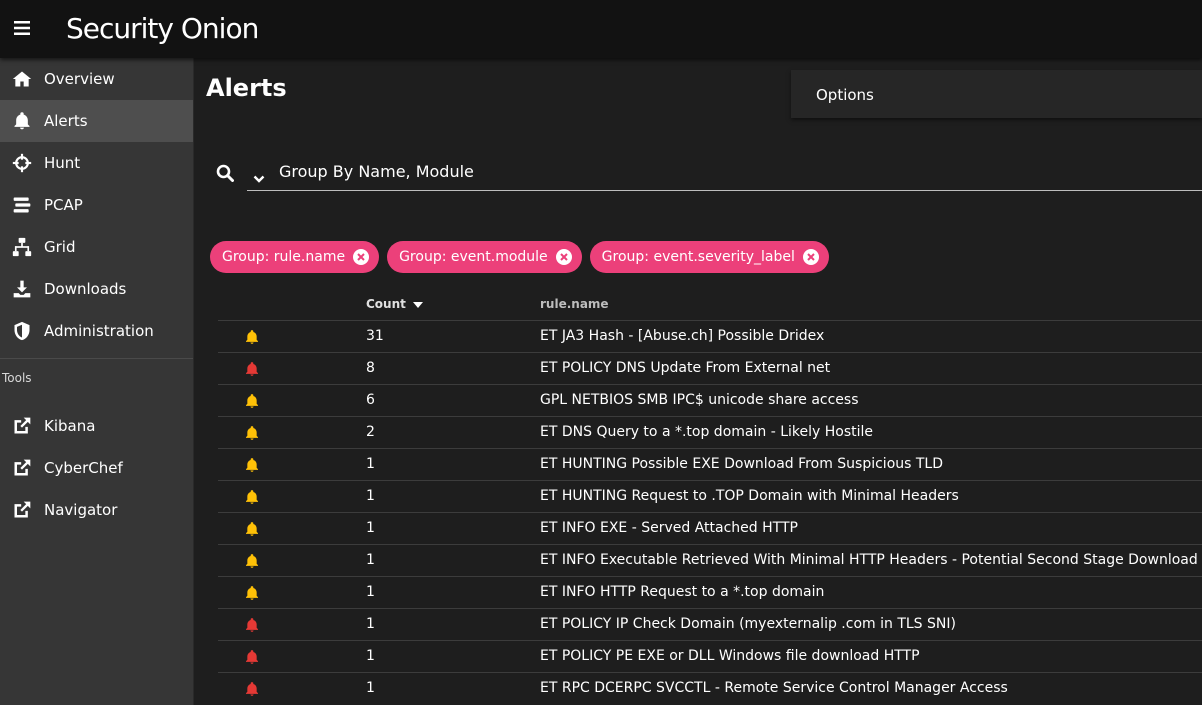 The height and width of the screenshot is (705, 1202). I want to click on count-column-header: Count, so click(394, 304).